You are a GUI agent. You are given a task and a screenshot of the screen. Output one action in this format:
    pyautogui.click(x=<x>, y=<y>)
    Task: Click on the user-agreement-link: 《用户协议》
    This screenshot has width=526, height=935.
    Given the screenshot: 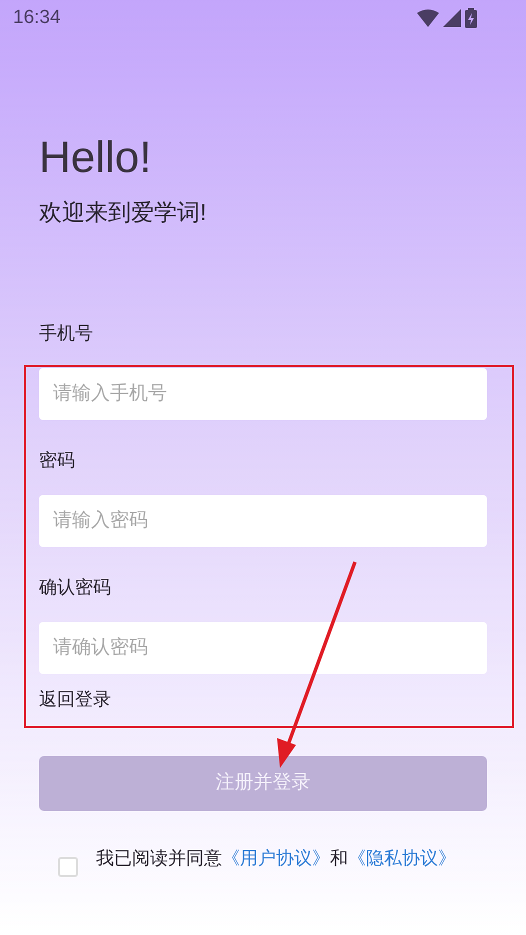 What is the action you would take?
    pyautogui.click(x=276, y=858)
    